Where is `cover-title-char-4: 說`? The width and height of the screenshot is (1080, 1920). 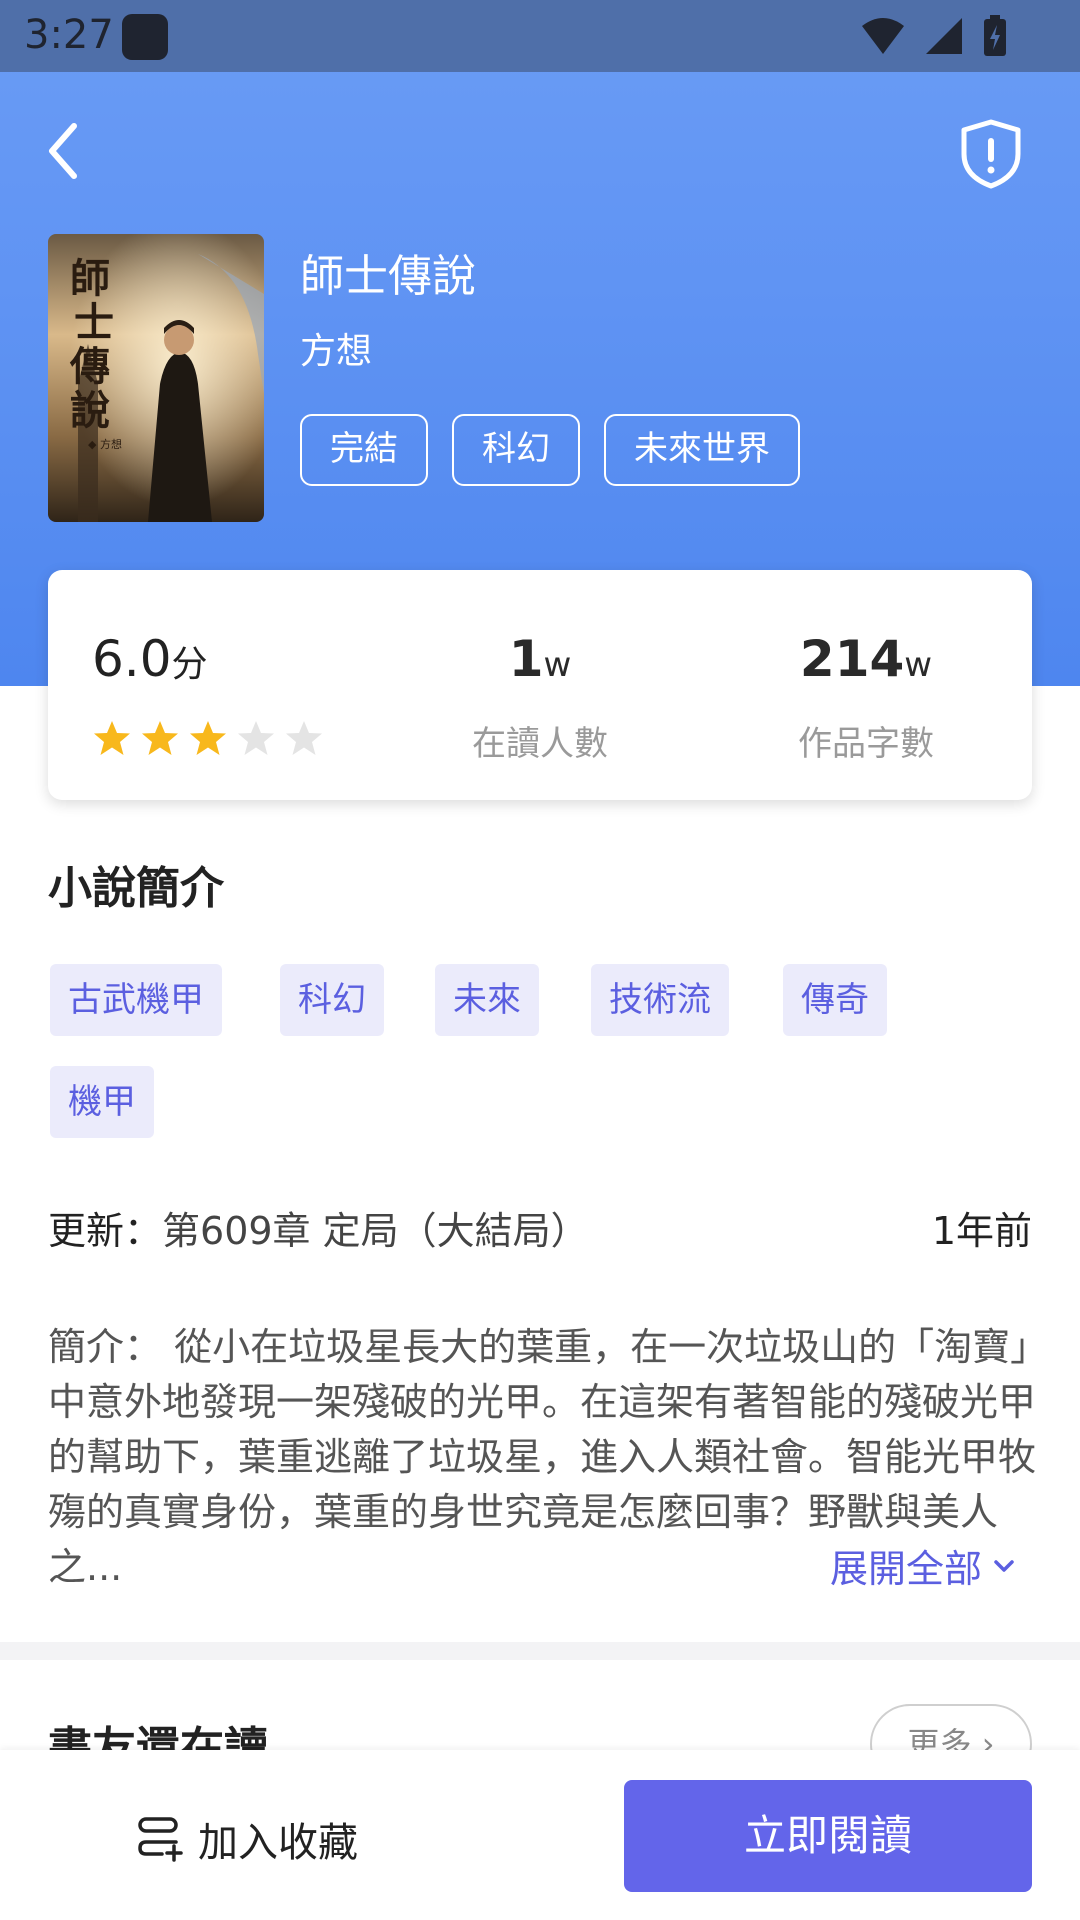
cover-title-char-4: 說 is located at coordinates (90, 410).